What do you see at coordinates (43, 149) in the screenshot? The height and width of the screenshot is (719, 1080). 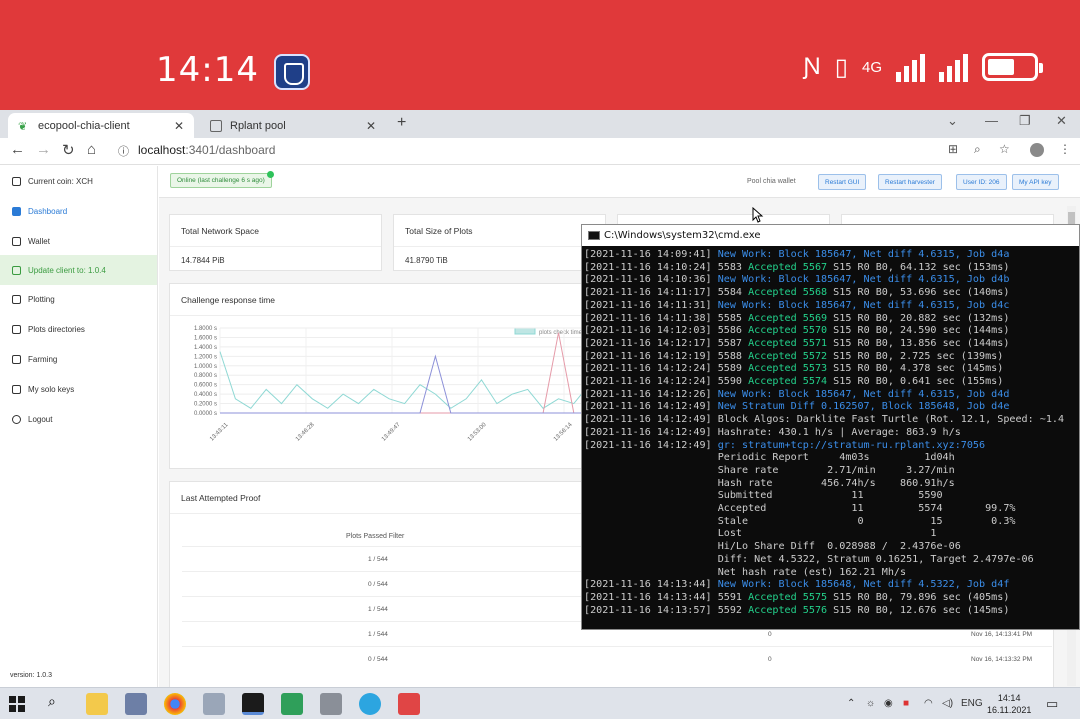 I see `forward-icon: →` at bounding box center [43, 149].